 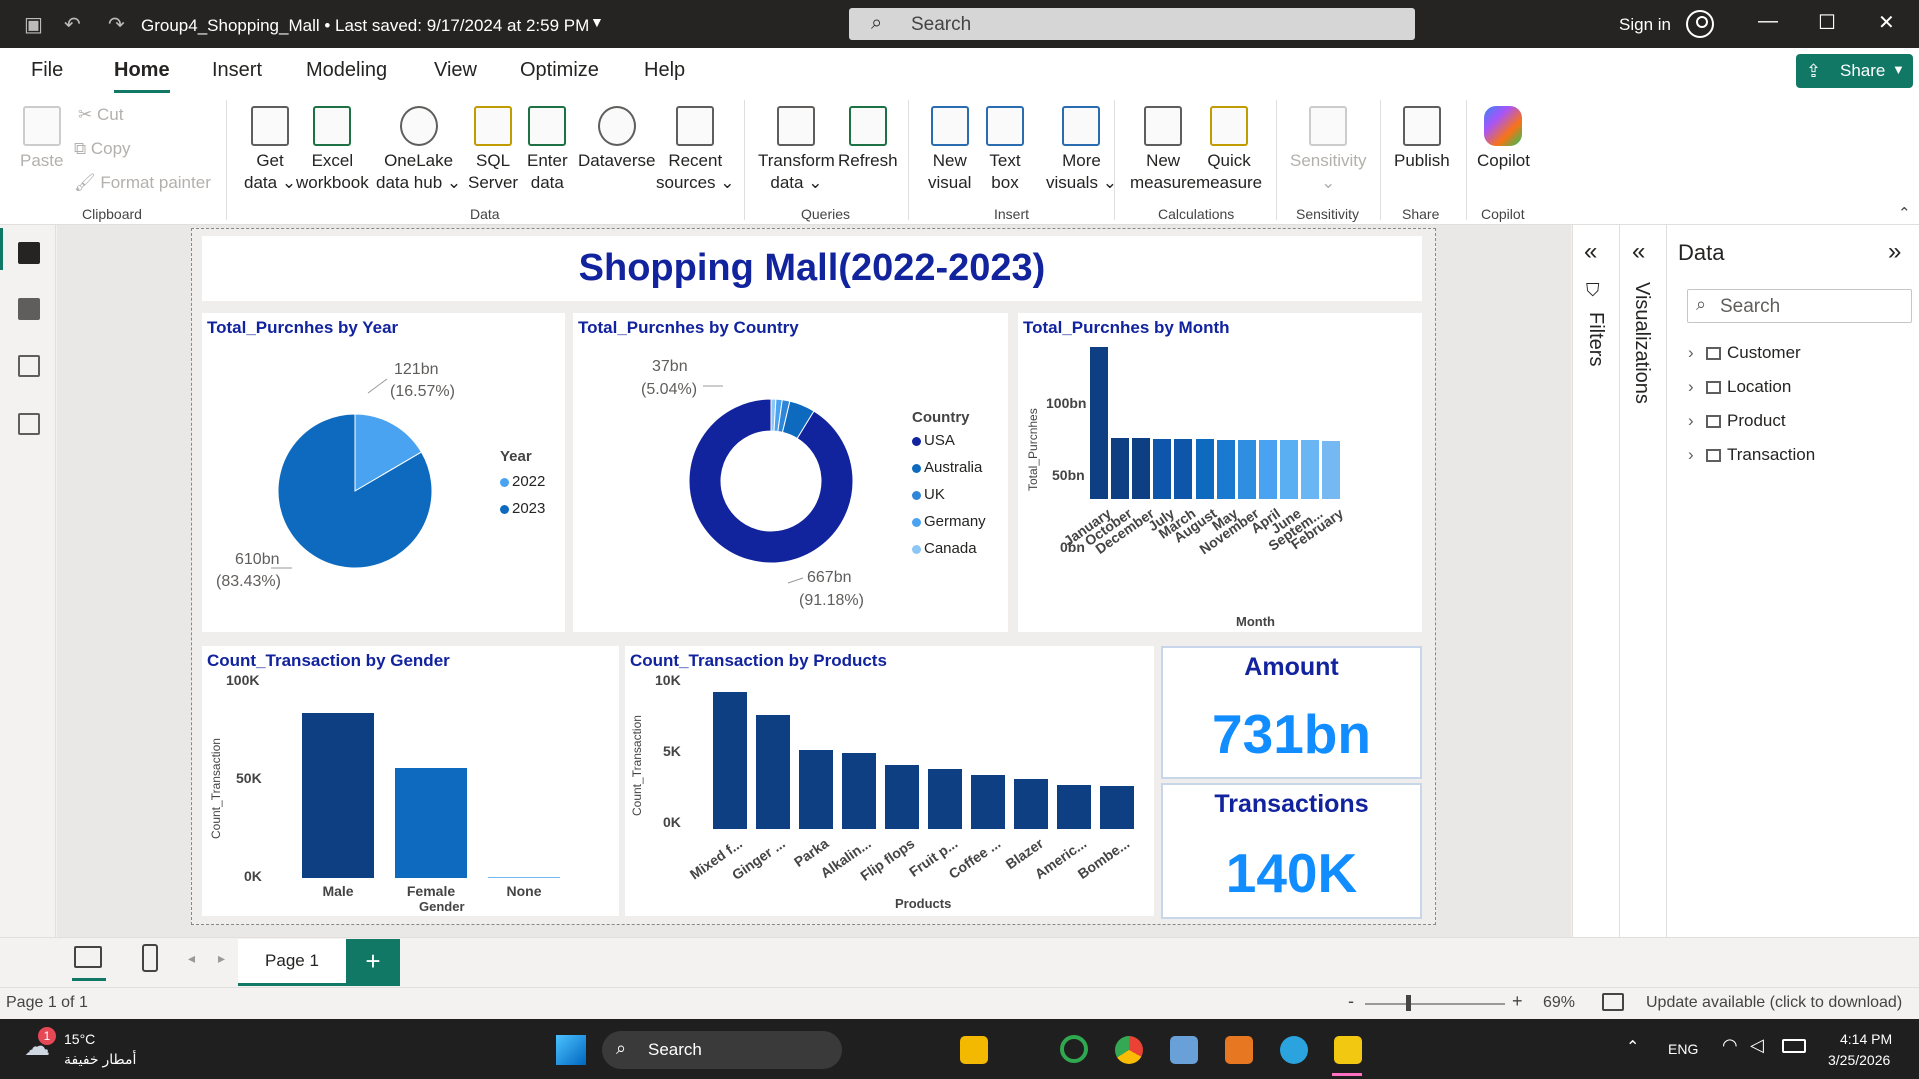 I want to click on legend-item: Germany, so click(x=949, y=521).